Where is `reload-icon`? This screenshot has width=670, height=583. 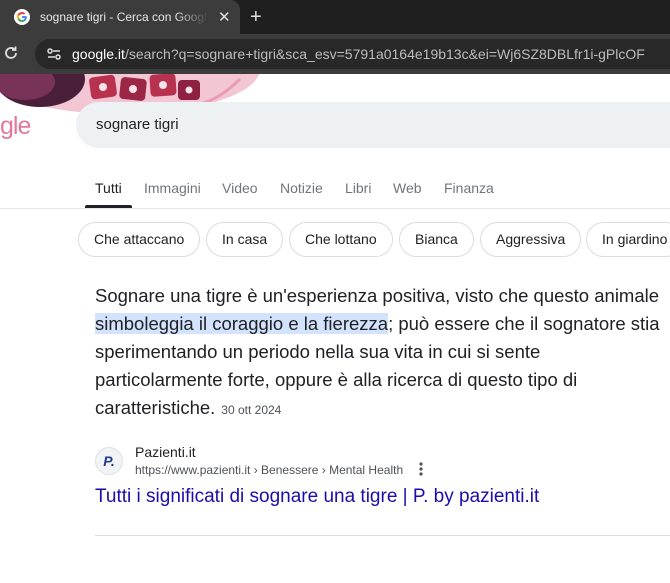
reload-icon is located at coordinates (11, 53).